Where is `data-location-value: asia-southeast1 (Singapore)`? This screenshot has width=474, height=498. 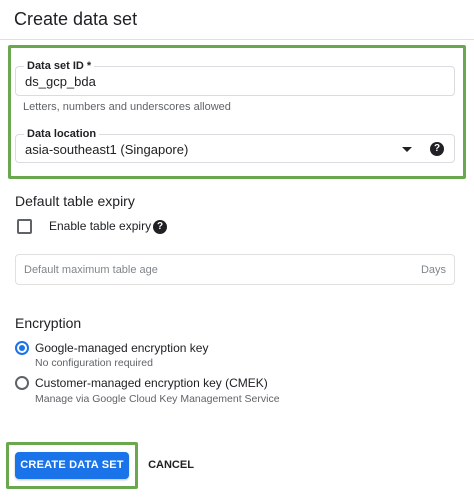
data-location-value: asia-southeast1 (Singapore) is located at coordinates (106, 149).